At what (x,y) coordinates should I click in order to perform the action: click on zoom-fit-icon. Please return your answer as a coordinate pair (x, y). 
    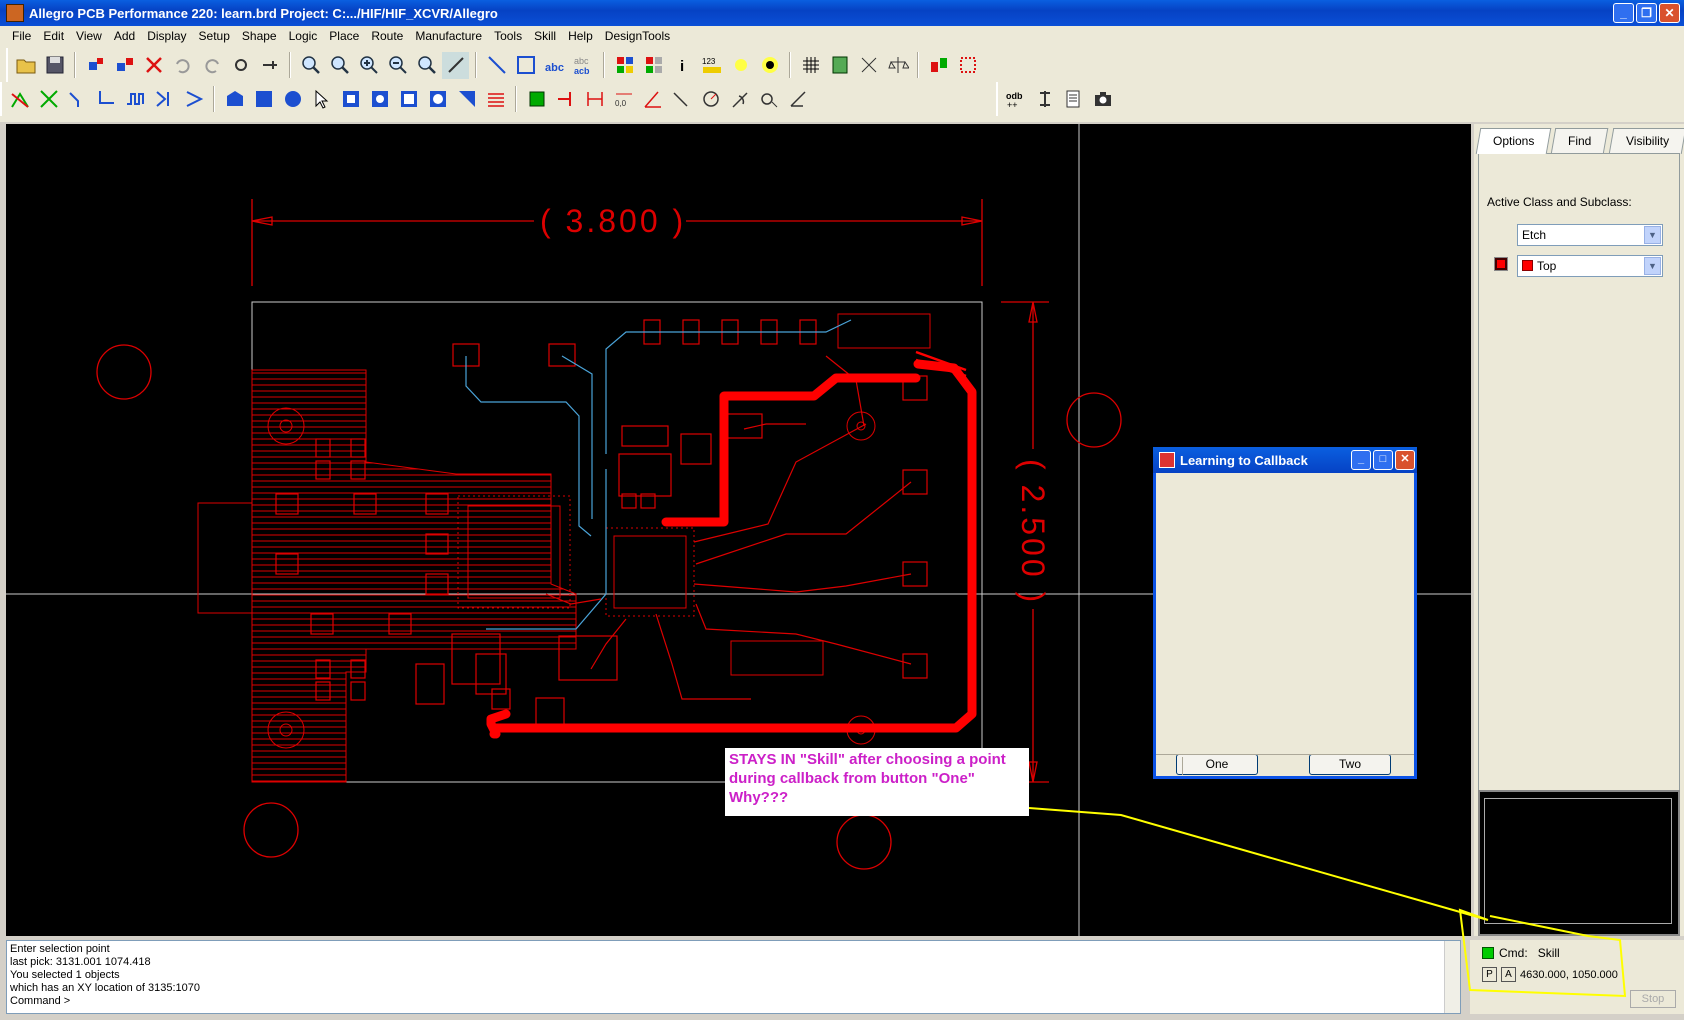
    Looking at the image, I should click on (310, 65).